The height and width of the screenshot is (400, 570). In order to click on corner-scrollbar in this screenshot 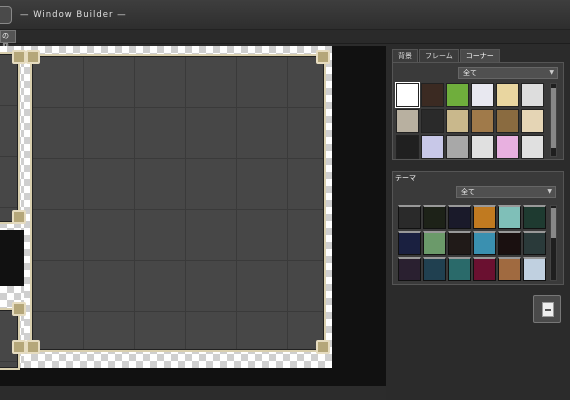, I will do `click(553, 120)`.